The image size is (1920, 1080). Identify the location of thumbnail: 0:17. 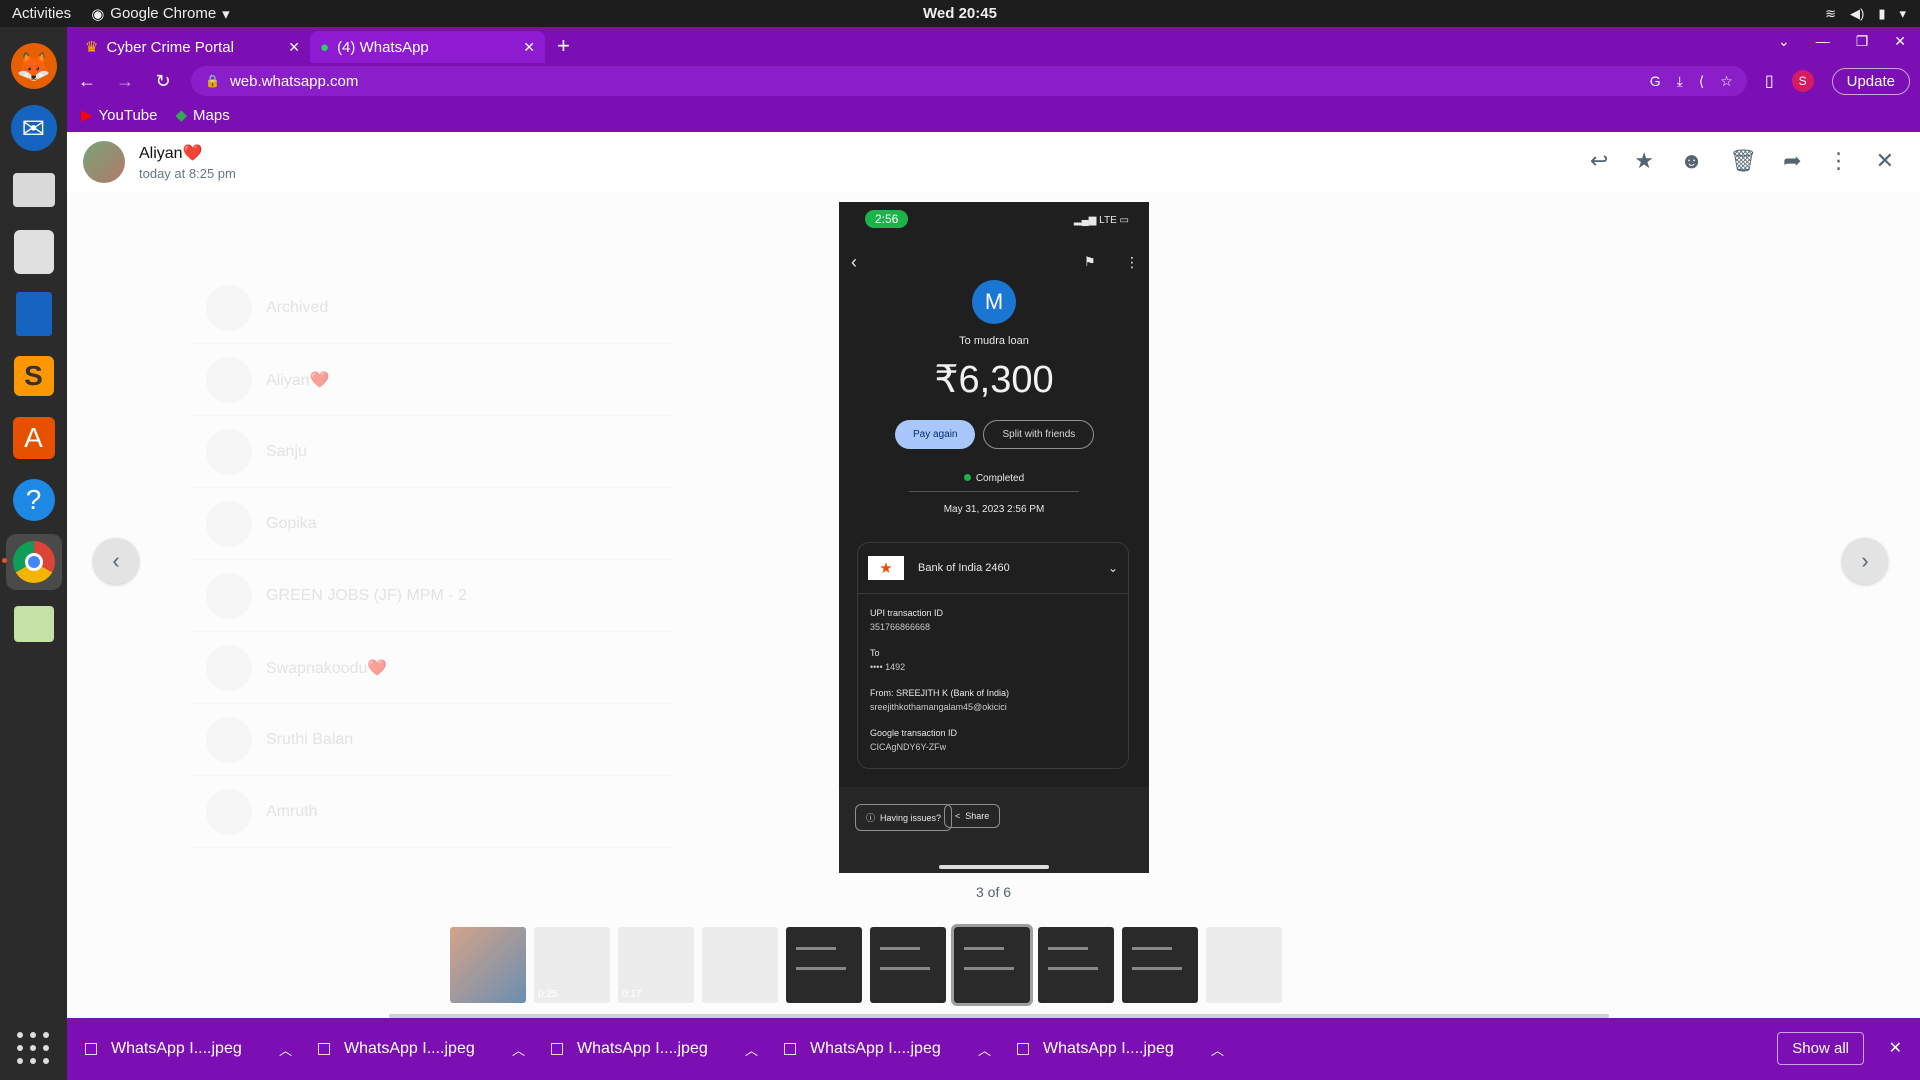
(656, 965).